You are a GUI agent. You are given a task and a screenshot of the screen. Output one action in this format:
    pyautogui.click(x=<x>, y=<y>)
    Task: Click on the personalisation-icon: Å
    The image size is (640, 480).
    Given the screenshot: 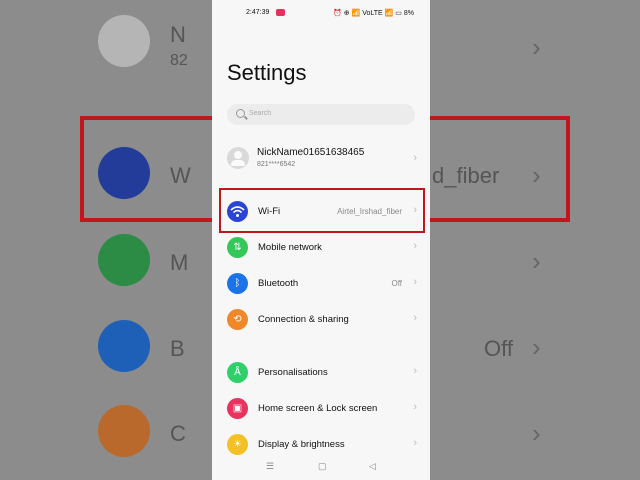 What is the action you would take?
    pyautogui.click(x=237, y=372)
    